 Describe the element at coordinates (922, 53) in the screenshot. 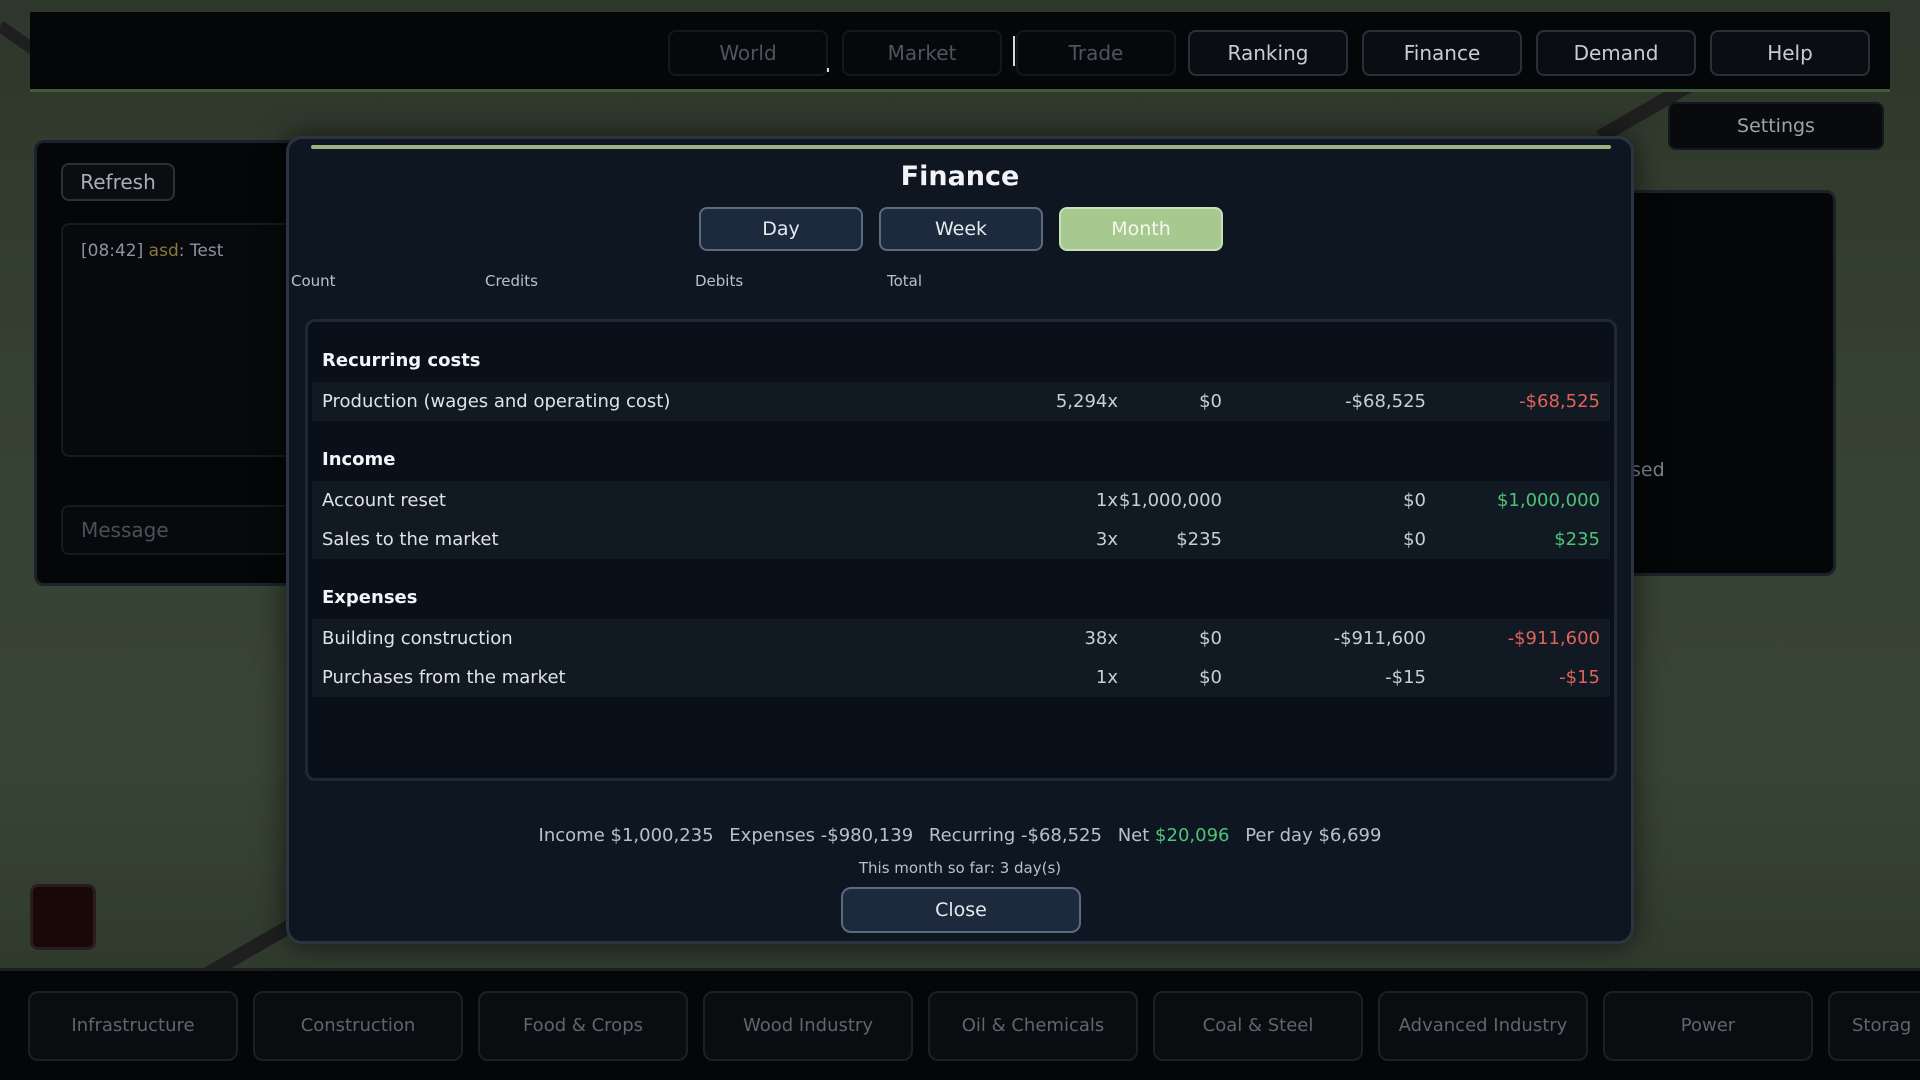

I see `nav-market-button: Market` at that location.